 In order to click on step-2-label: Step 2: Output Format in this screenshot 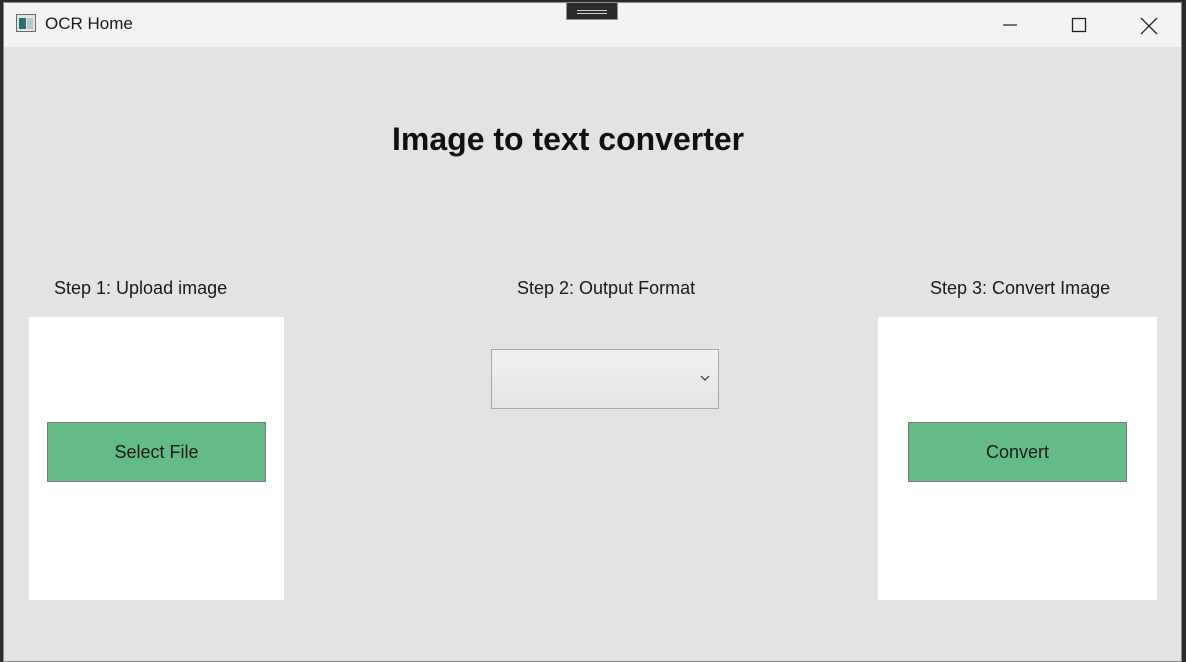, I will do `click(606, 288)`.